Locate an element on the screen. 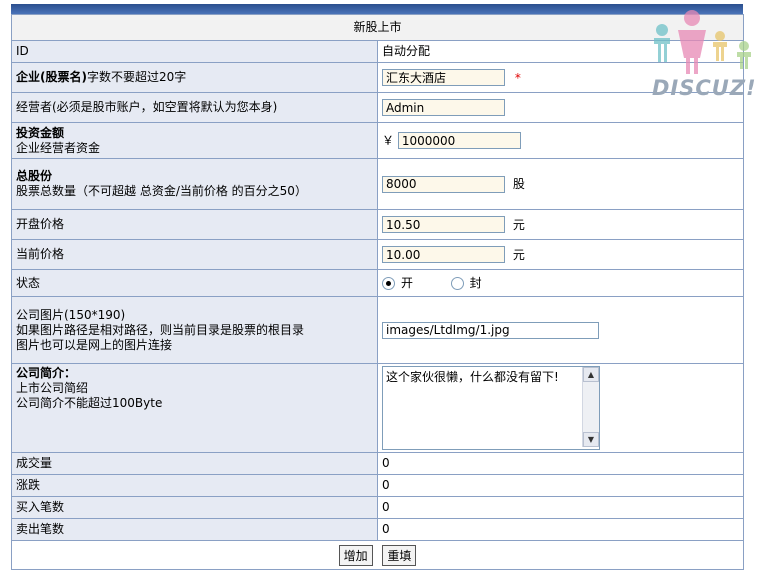  row-status: 状态 开 封 is located at coordinates (377, 283).